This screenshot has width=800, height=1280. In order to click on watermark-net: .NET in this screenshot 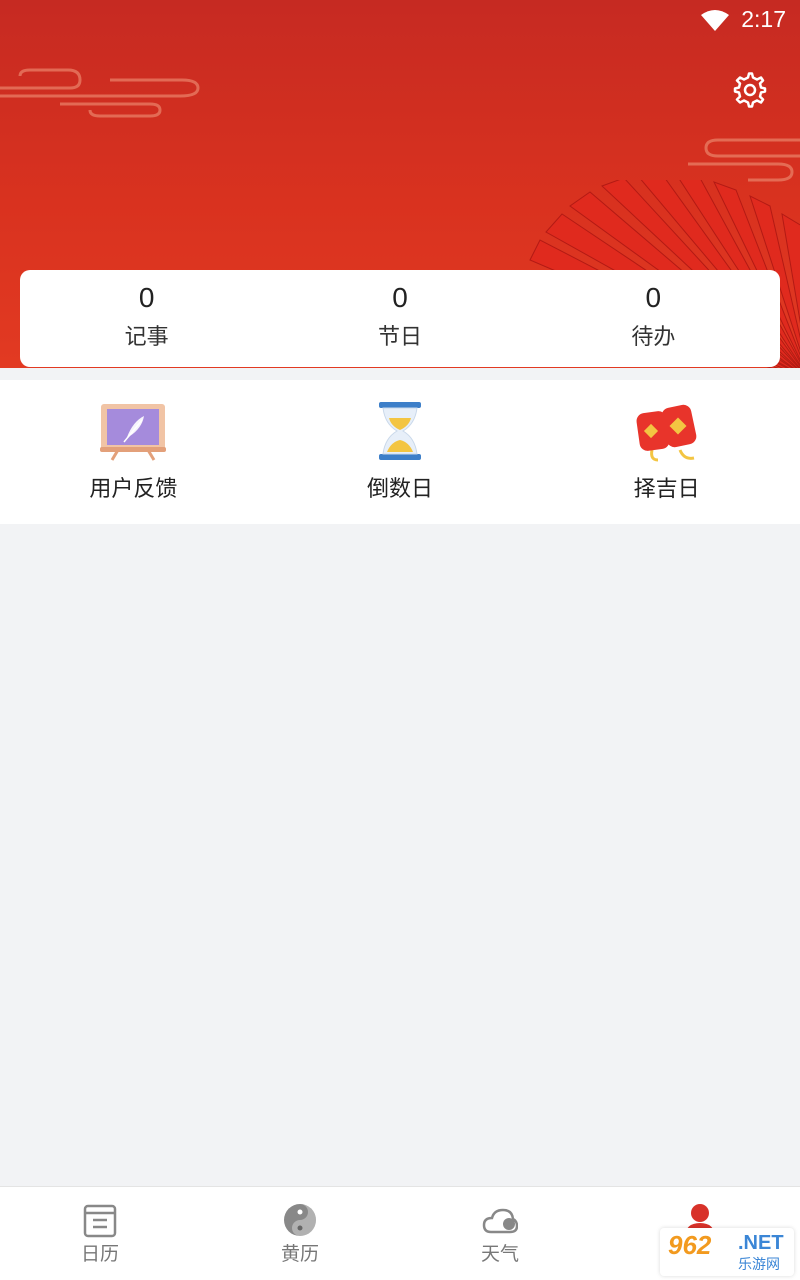, I will do `click(761, 1243)`.